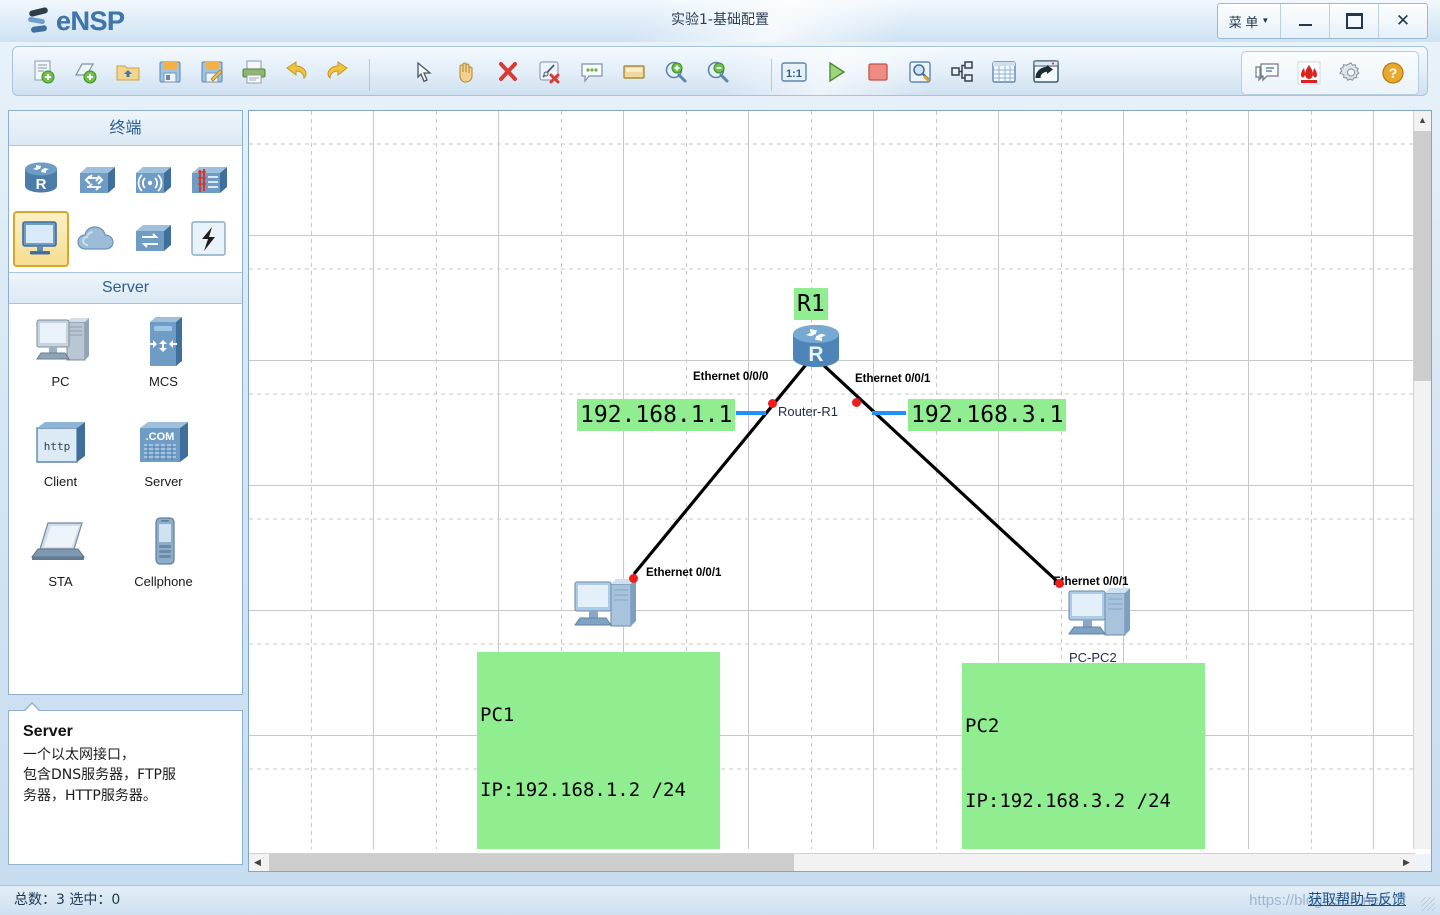 The height and width of the screenshot is (915, 1440). I want to click on canvas-horizontal-scrollbar: ◀ ▶, so click(832, 862).